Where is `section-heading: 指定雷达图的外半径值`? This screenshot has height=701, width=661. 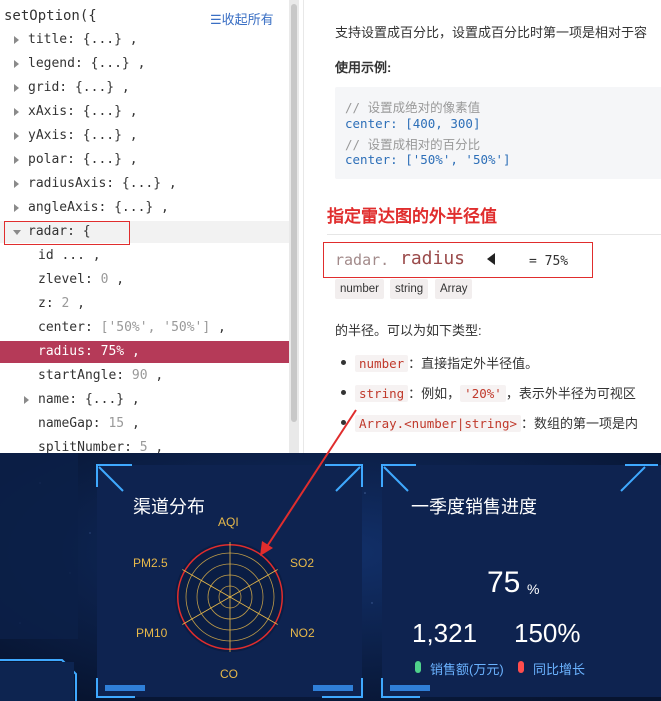 section-heading: 指定雷达图的外半径值 is located at coordinates (412, 217).